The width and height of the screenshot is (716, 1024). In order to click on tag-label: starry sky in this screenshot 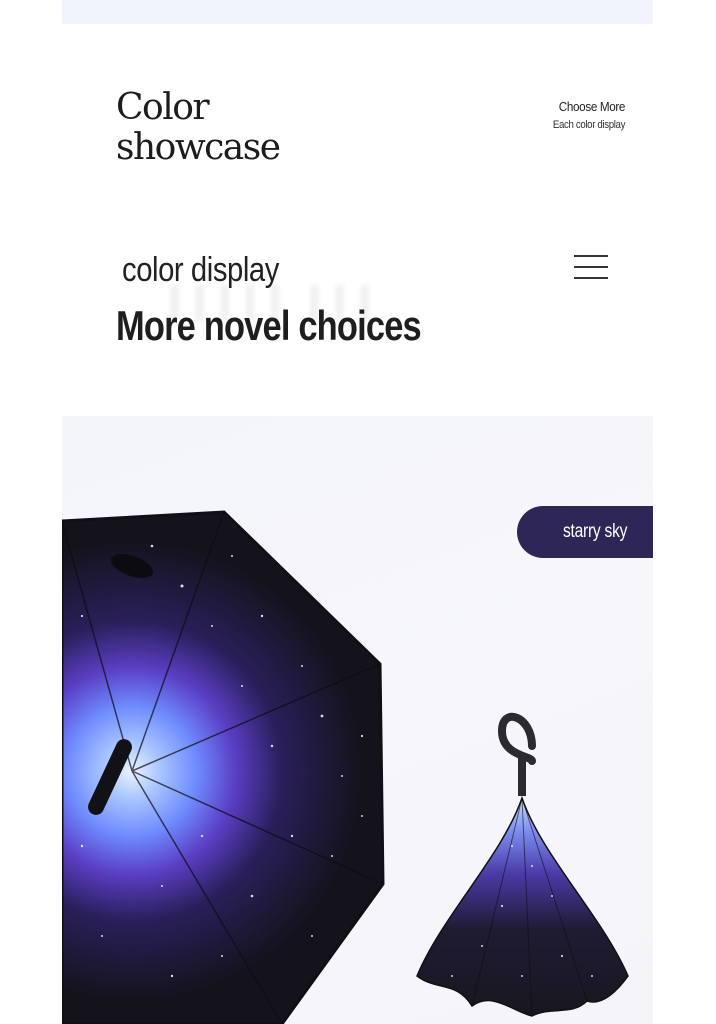, I will do `click(595, 531)`.